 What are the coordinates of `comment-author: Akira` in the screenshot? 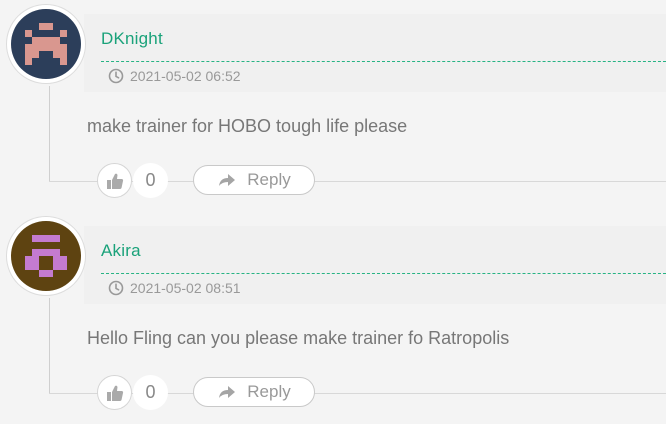 It's located at (121, 251).